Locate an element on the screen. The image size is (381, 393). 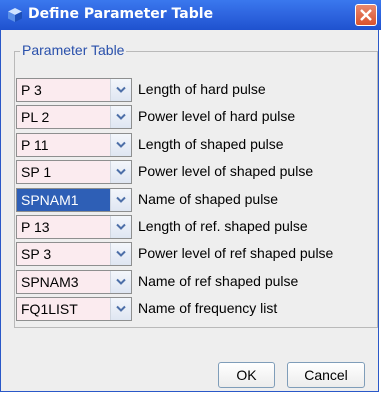
title-bar: Define Parameter Table is located at coordinates (190, 15).